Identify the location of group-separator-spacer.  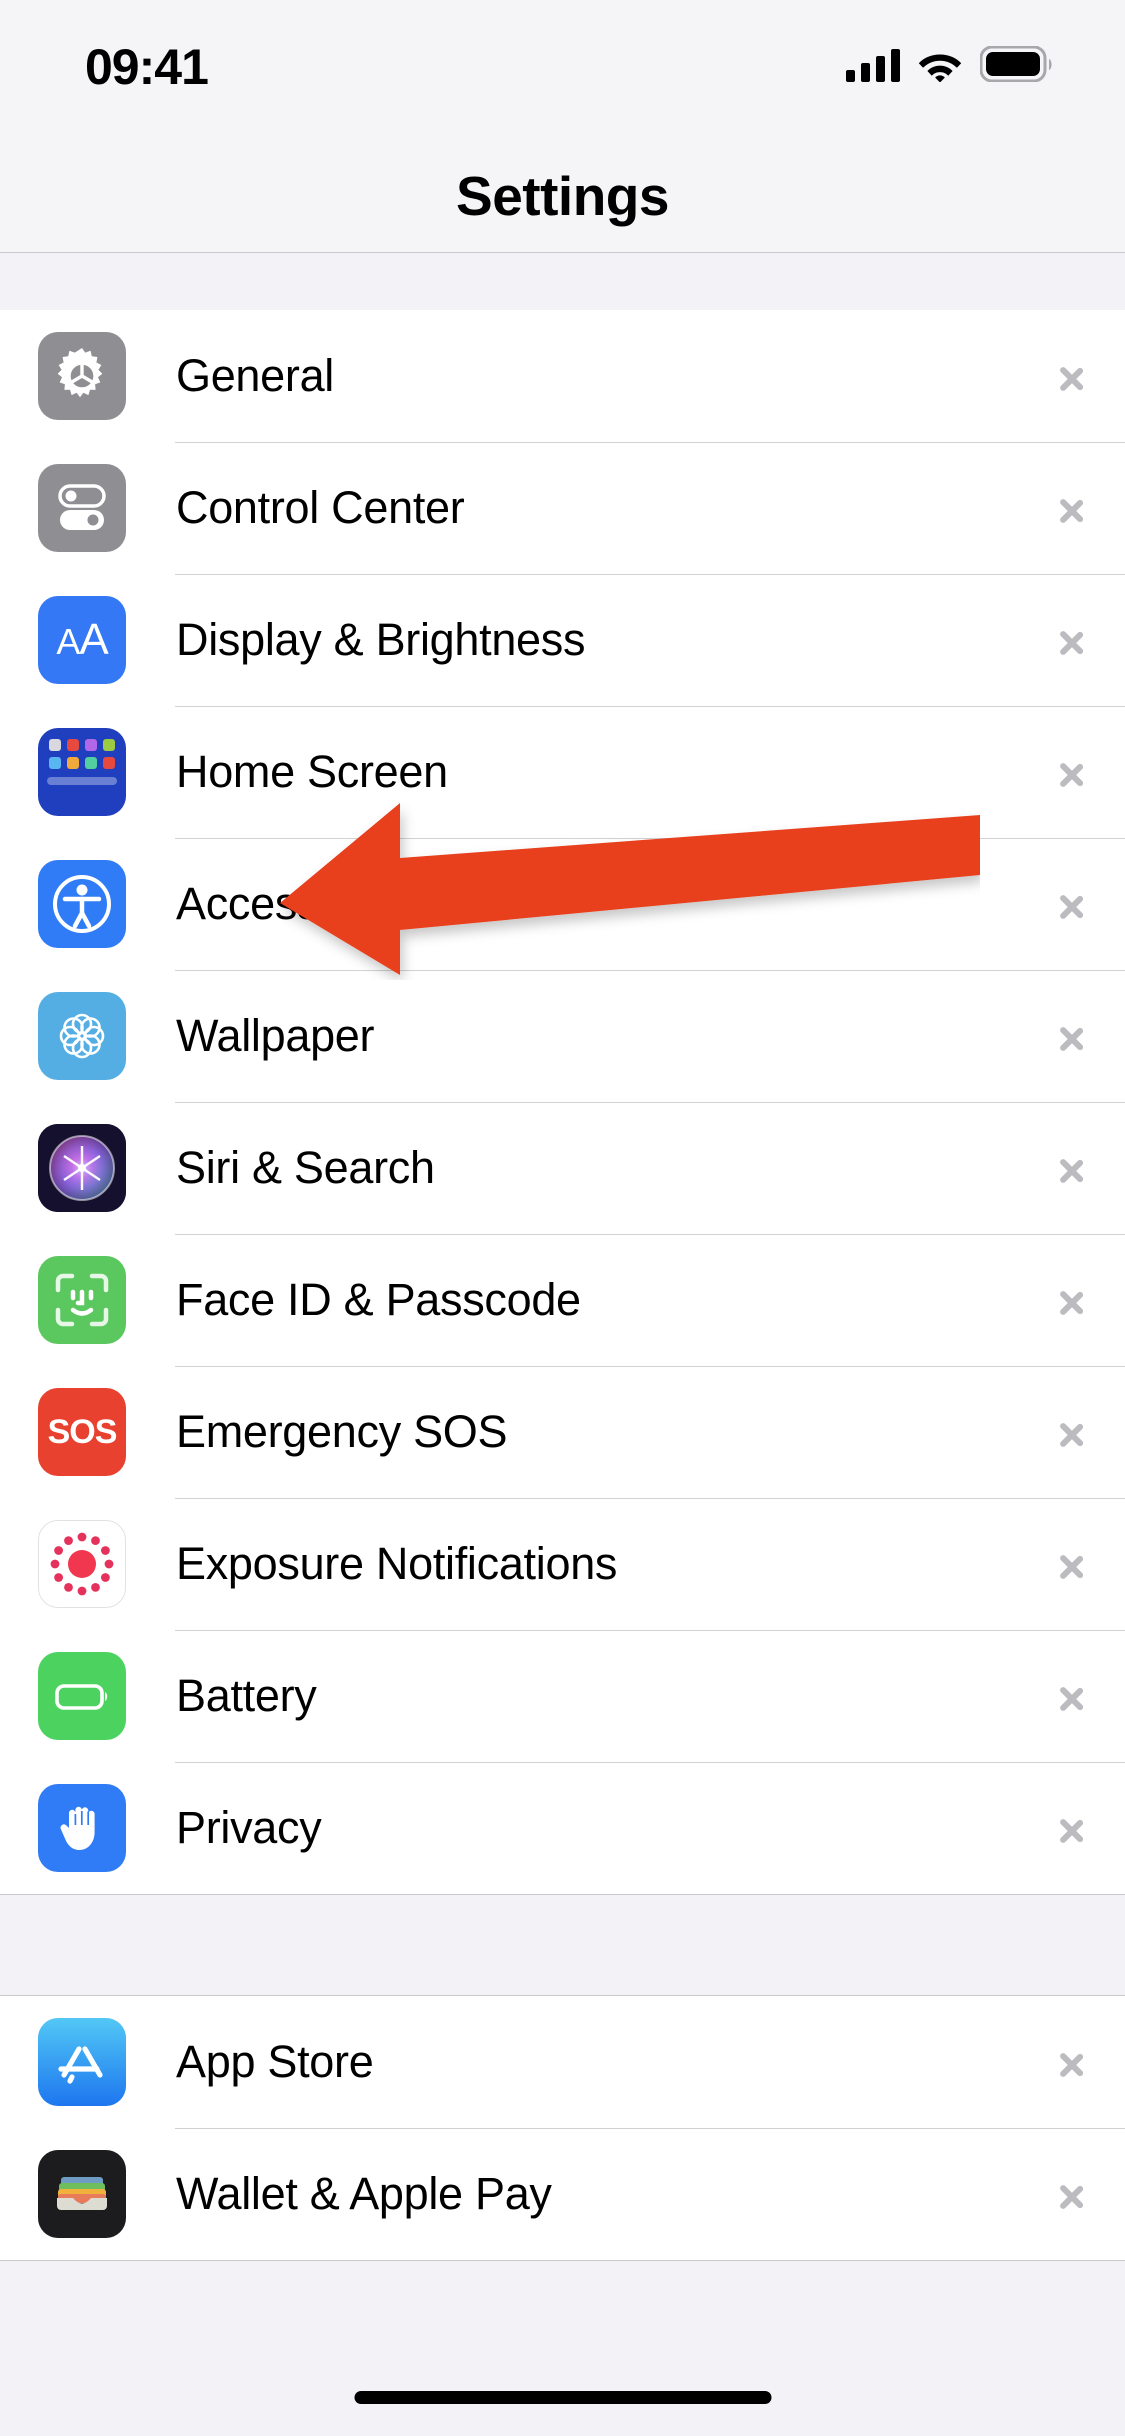
(562, 1945).